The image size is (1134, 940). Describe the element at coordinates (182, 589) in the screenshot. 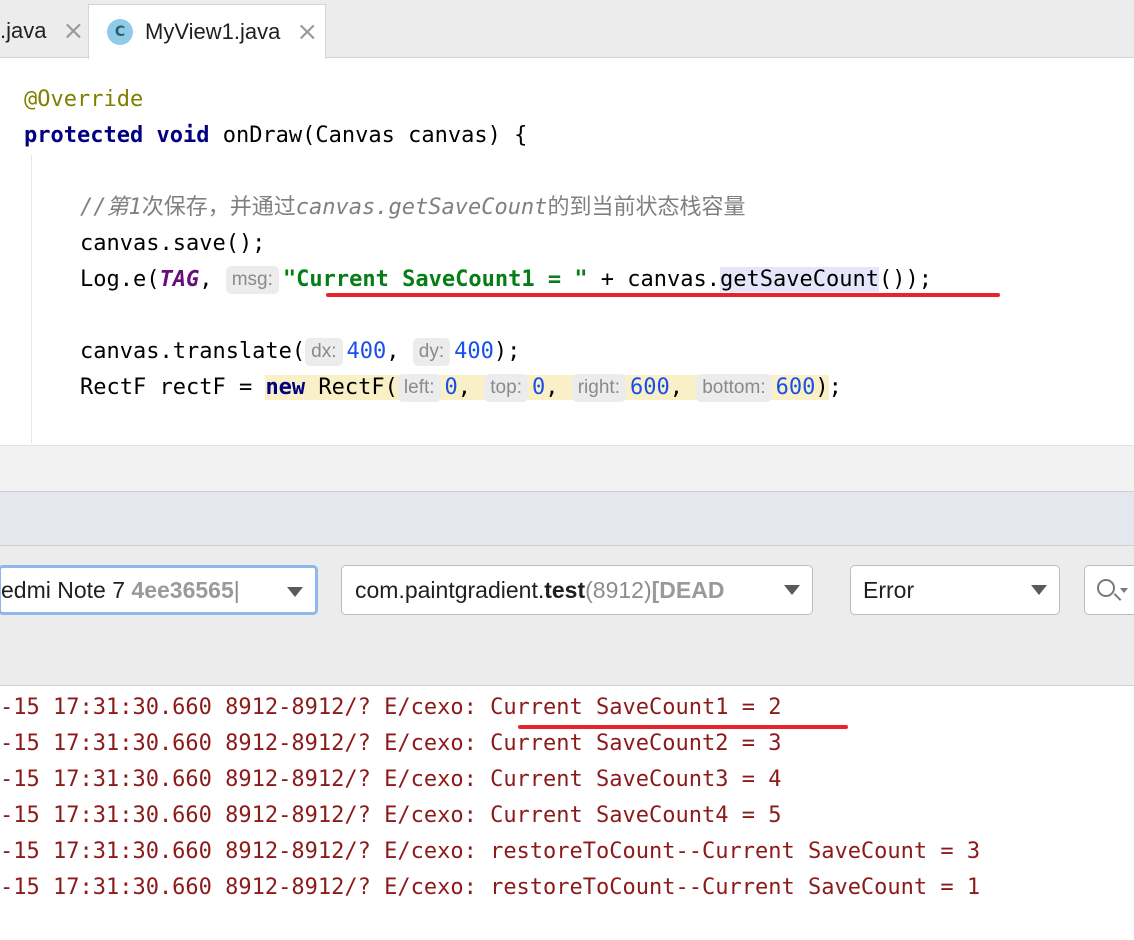

I see `device-serial: 4ee36565` at that location.